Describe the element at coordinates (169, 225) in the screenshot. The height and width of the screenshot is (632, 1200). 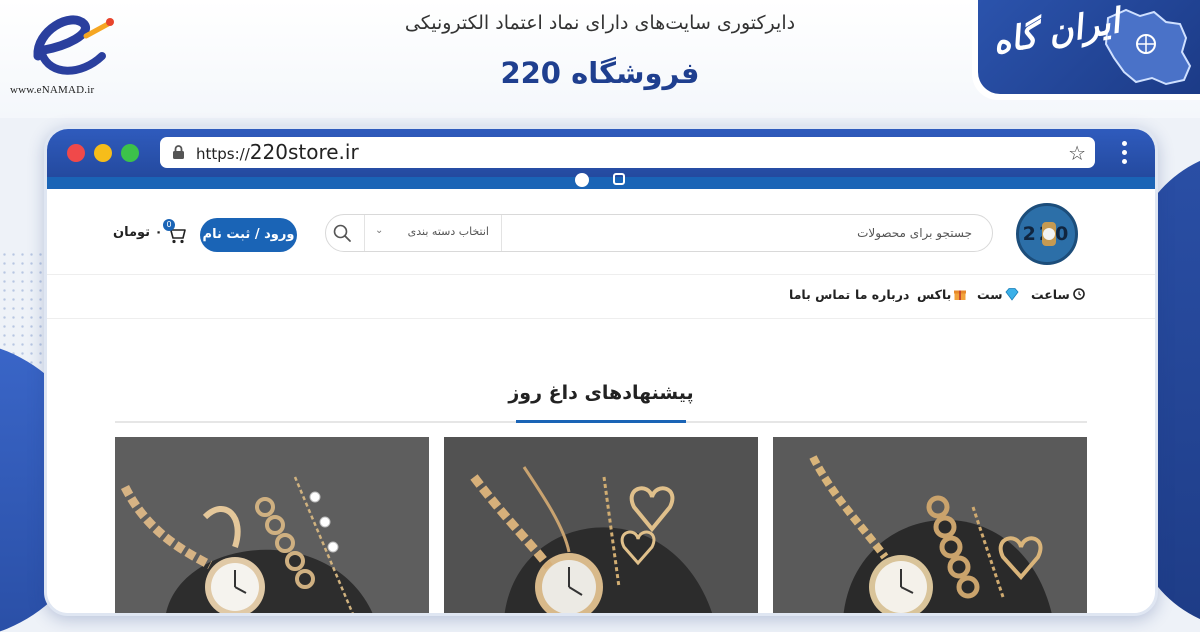
I see `cart-count-badge: 0` at that location.